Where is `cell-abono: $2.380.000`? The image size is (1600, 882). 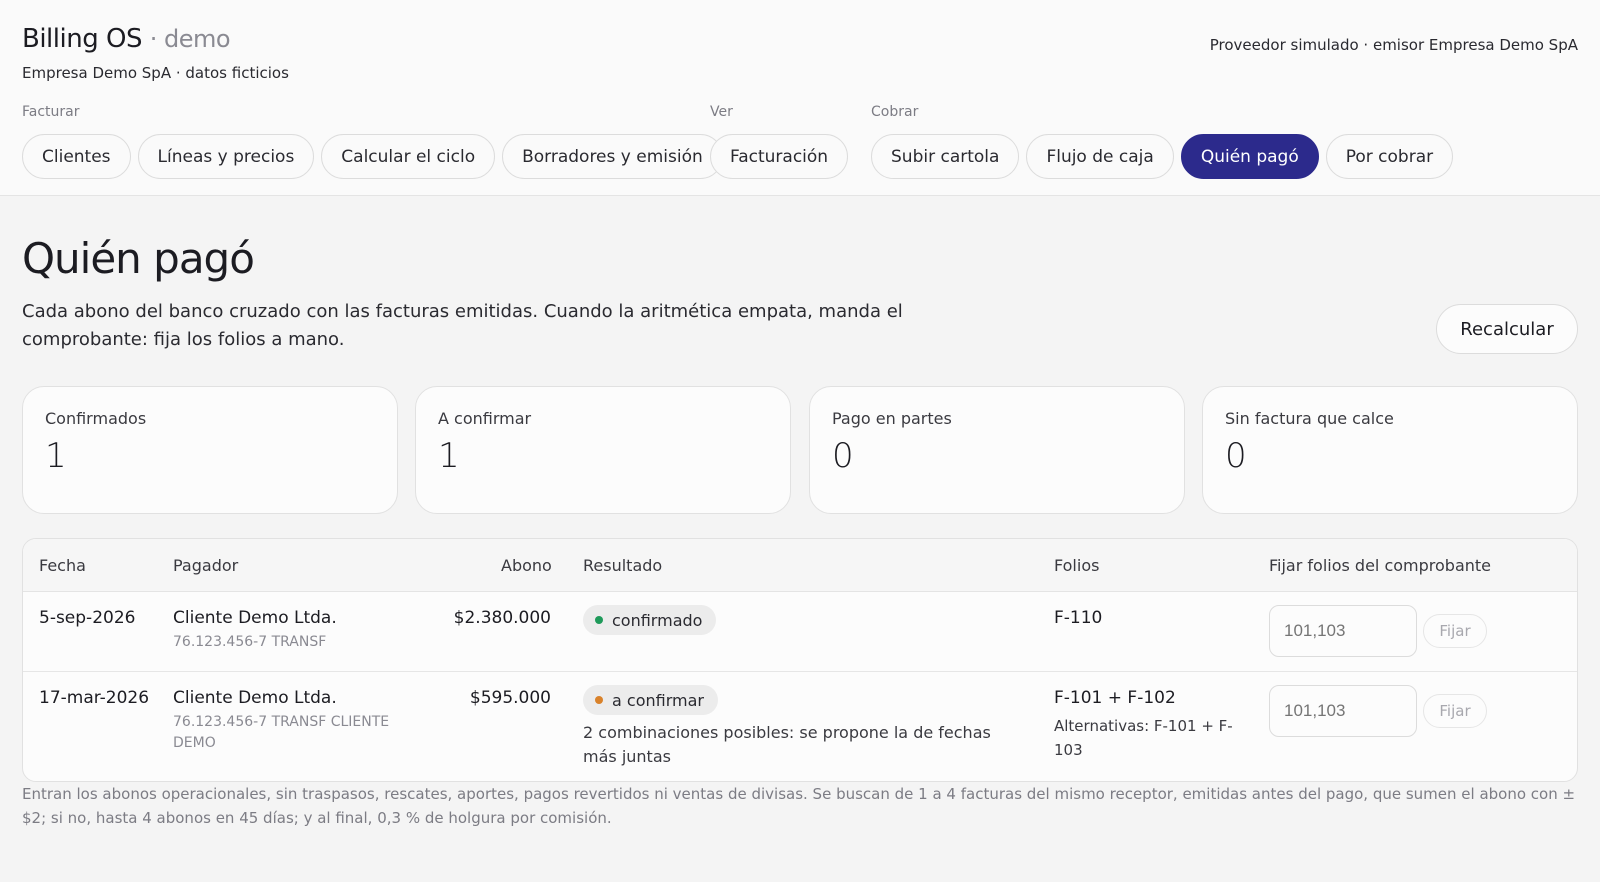
cell-abono: $2.380.000 is located at coordinates (502, 618).